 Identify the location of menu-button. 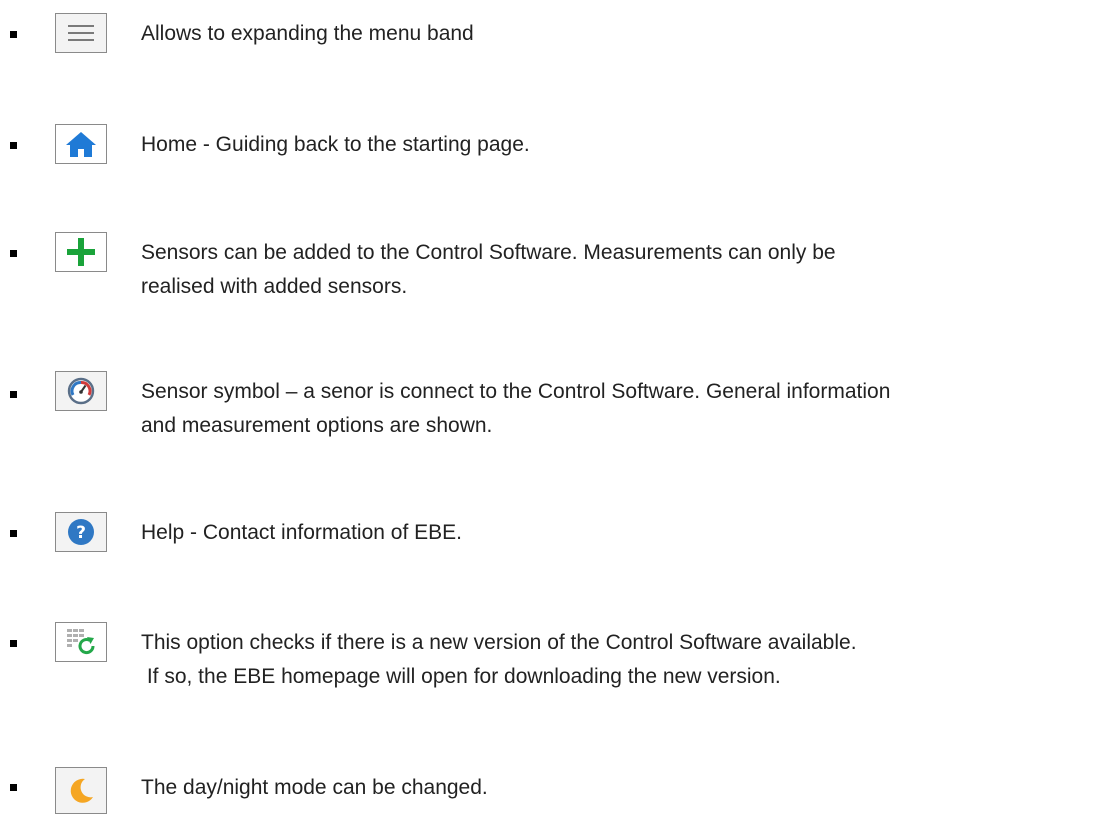
(81, 33).